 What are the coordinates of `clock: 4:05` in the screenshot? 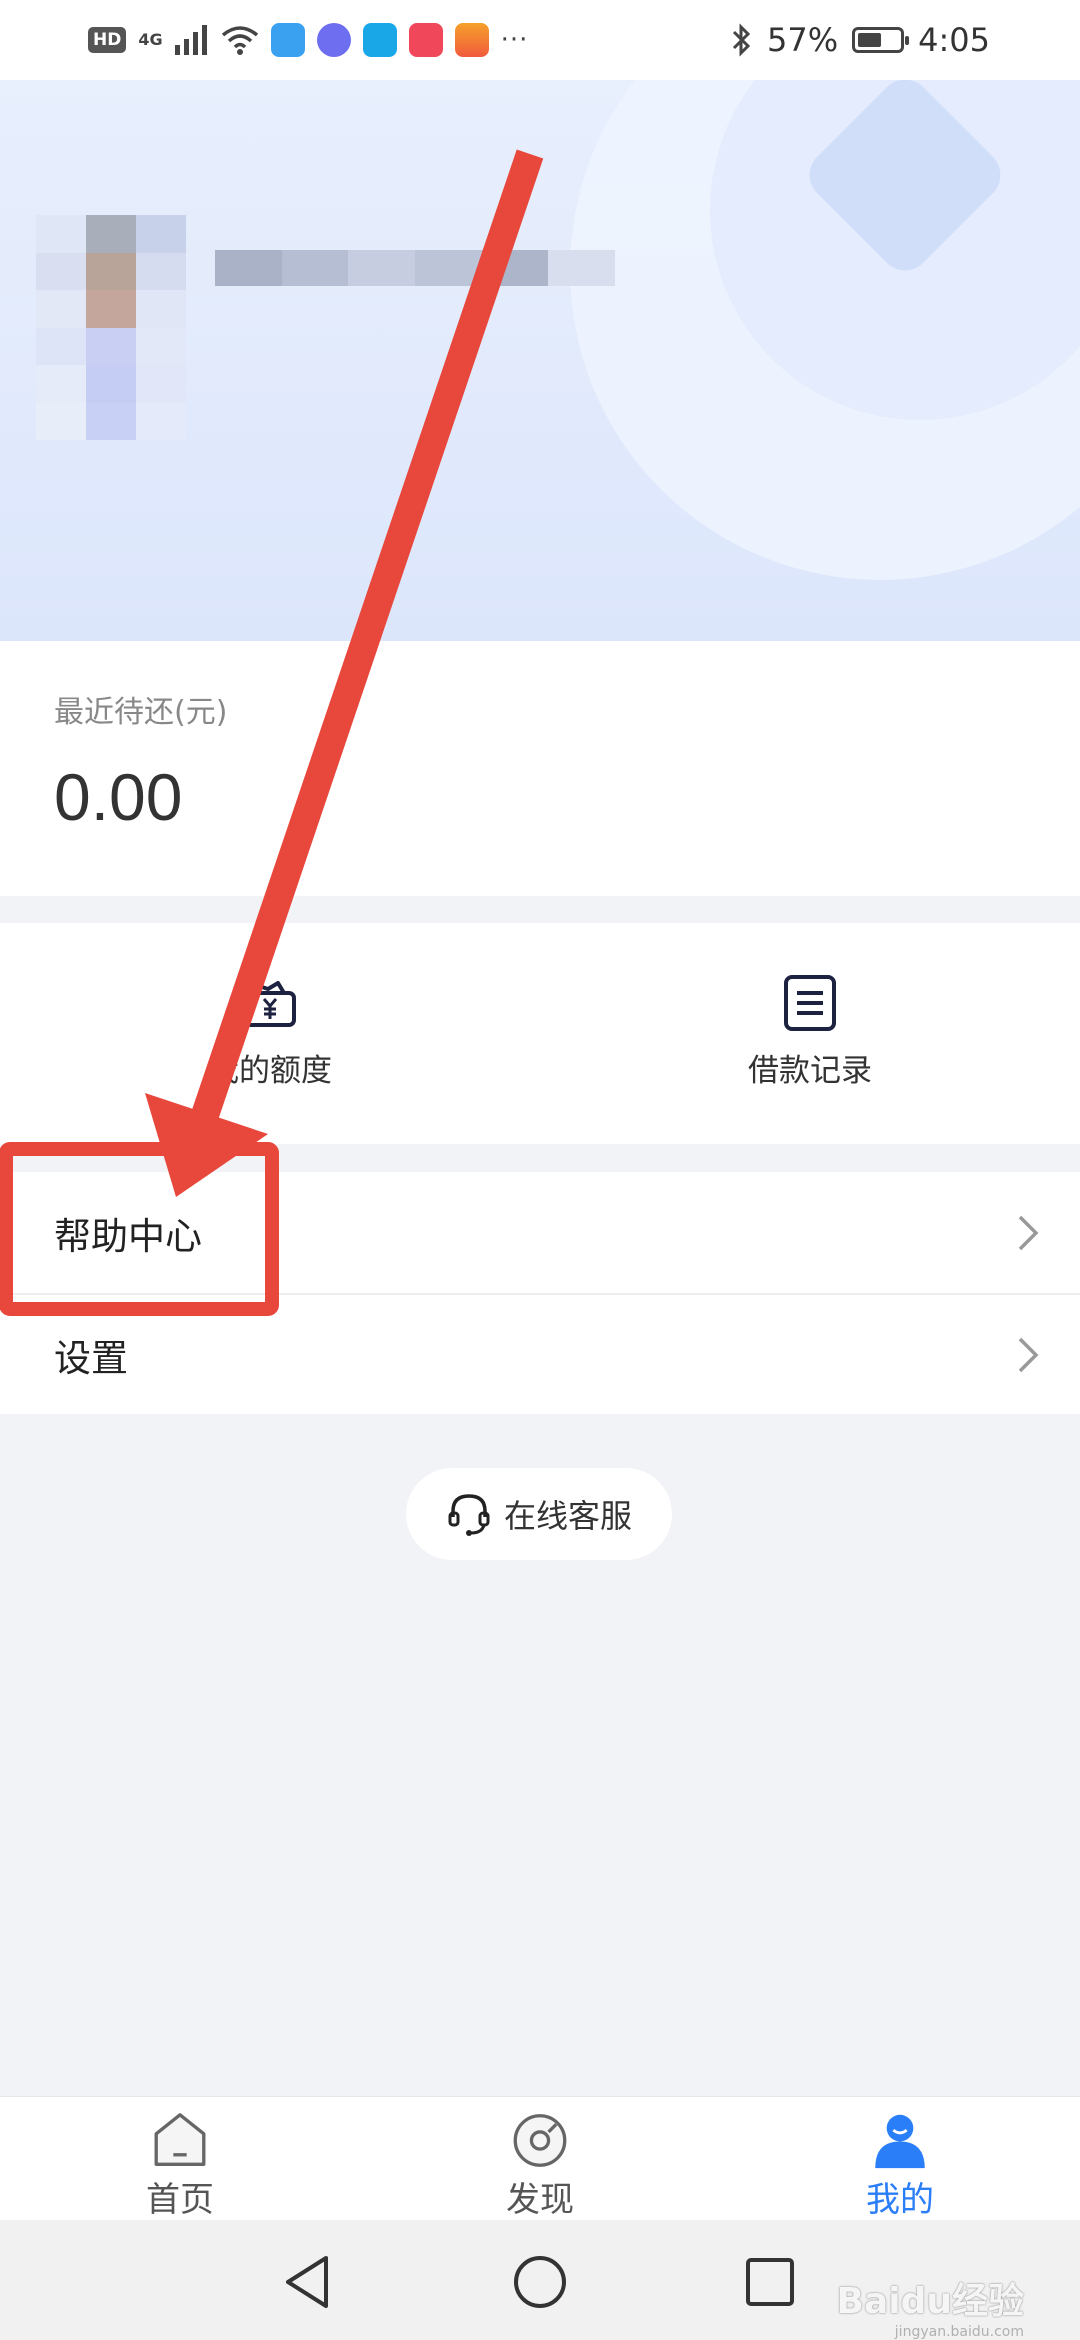 It's located at (954, 40).